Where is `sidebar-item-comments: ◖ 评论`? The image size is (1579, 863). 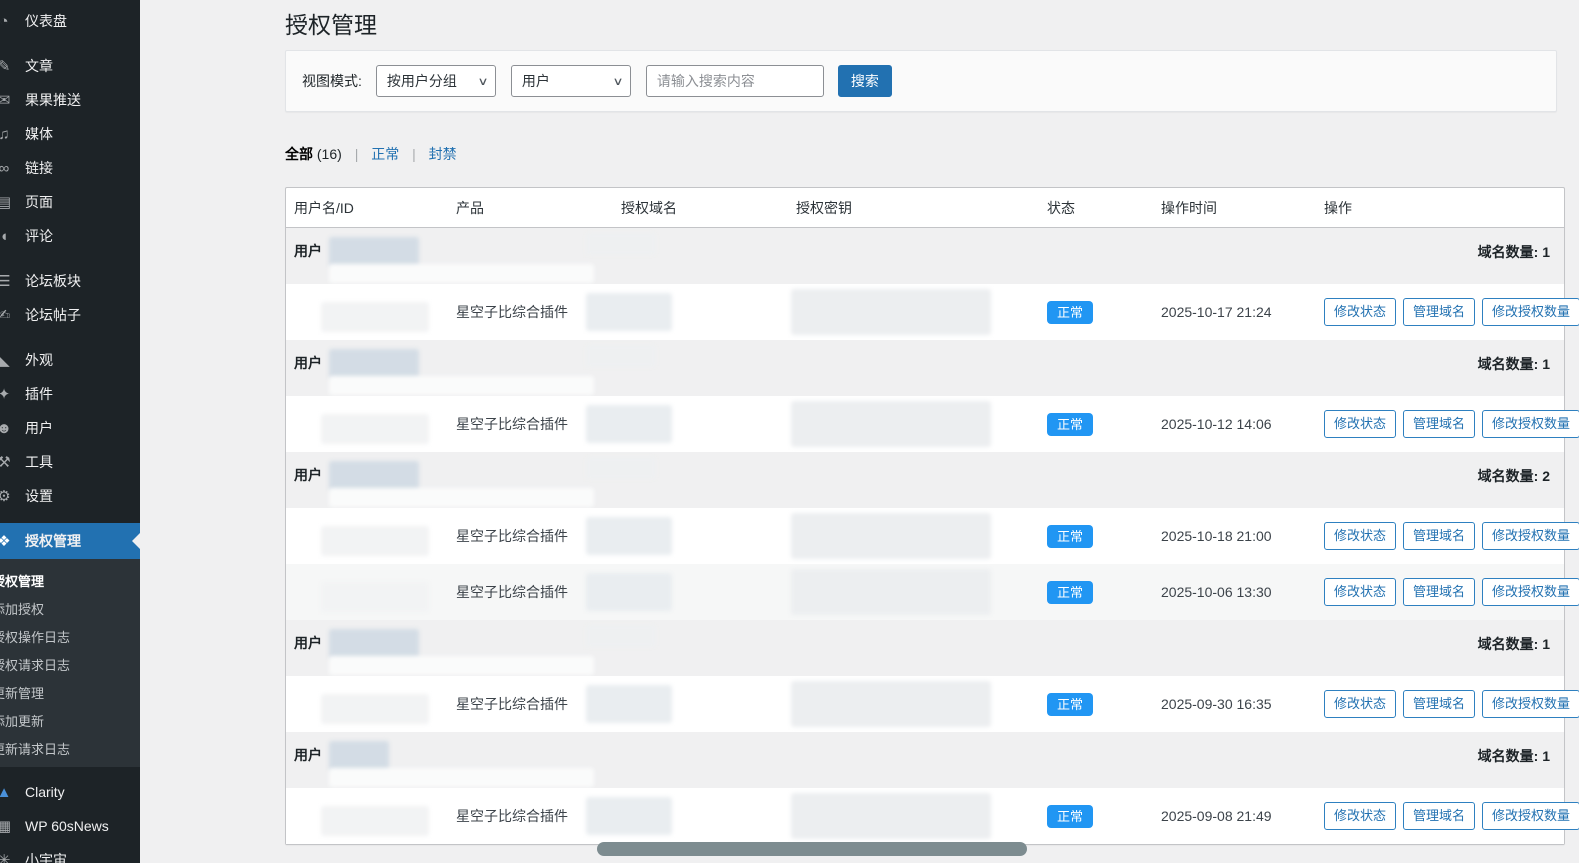 sidebar-item-comments: ◖ 评论 is located at coordinates (70, 236).